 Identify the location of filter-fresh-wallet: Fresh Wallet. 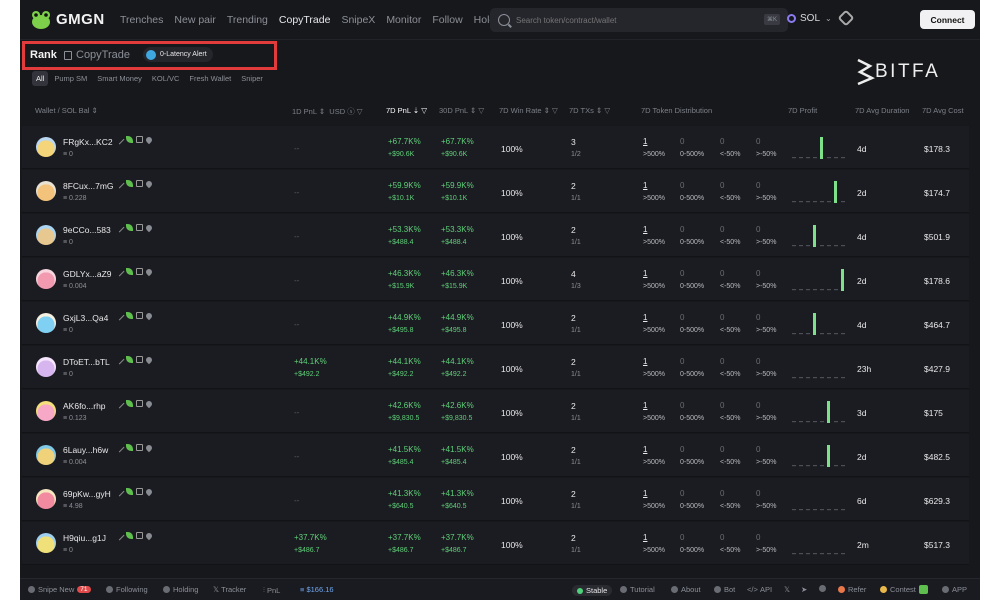
(210, 78).